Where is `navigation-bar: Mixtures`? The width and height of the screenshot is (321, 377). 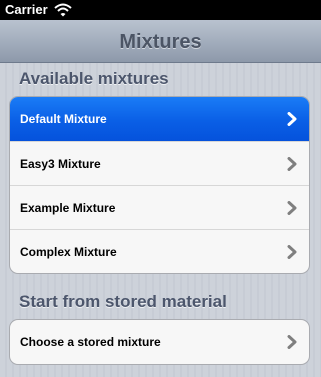 navigation-bar: Mixtures is located at coordinates (160, 41).